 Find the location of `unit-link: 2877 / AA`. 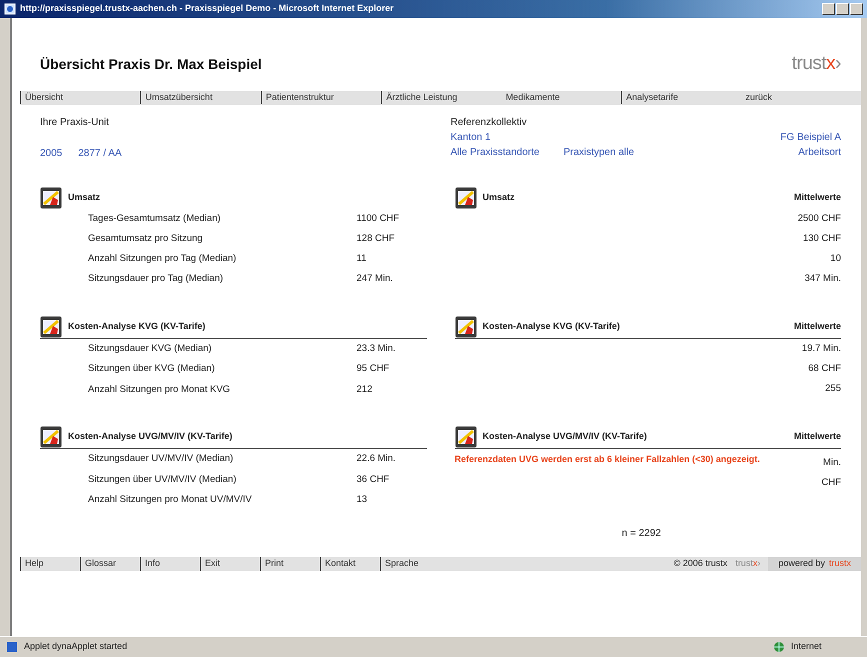

unit-link: 2877 / AA is located at coordinates (100, 153).